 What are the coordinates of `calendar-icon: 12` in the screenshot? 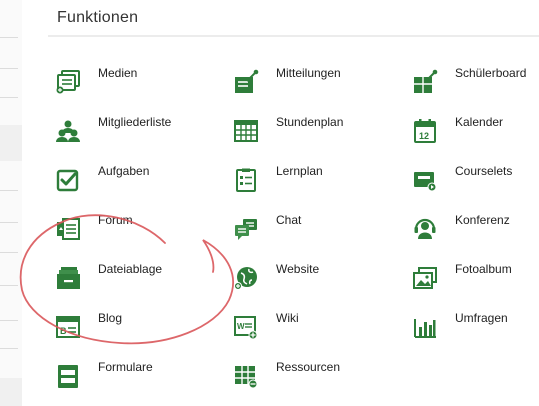 It's located at (425, 131).